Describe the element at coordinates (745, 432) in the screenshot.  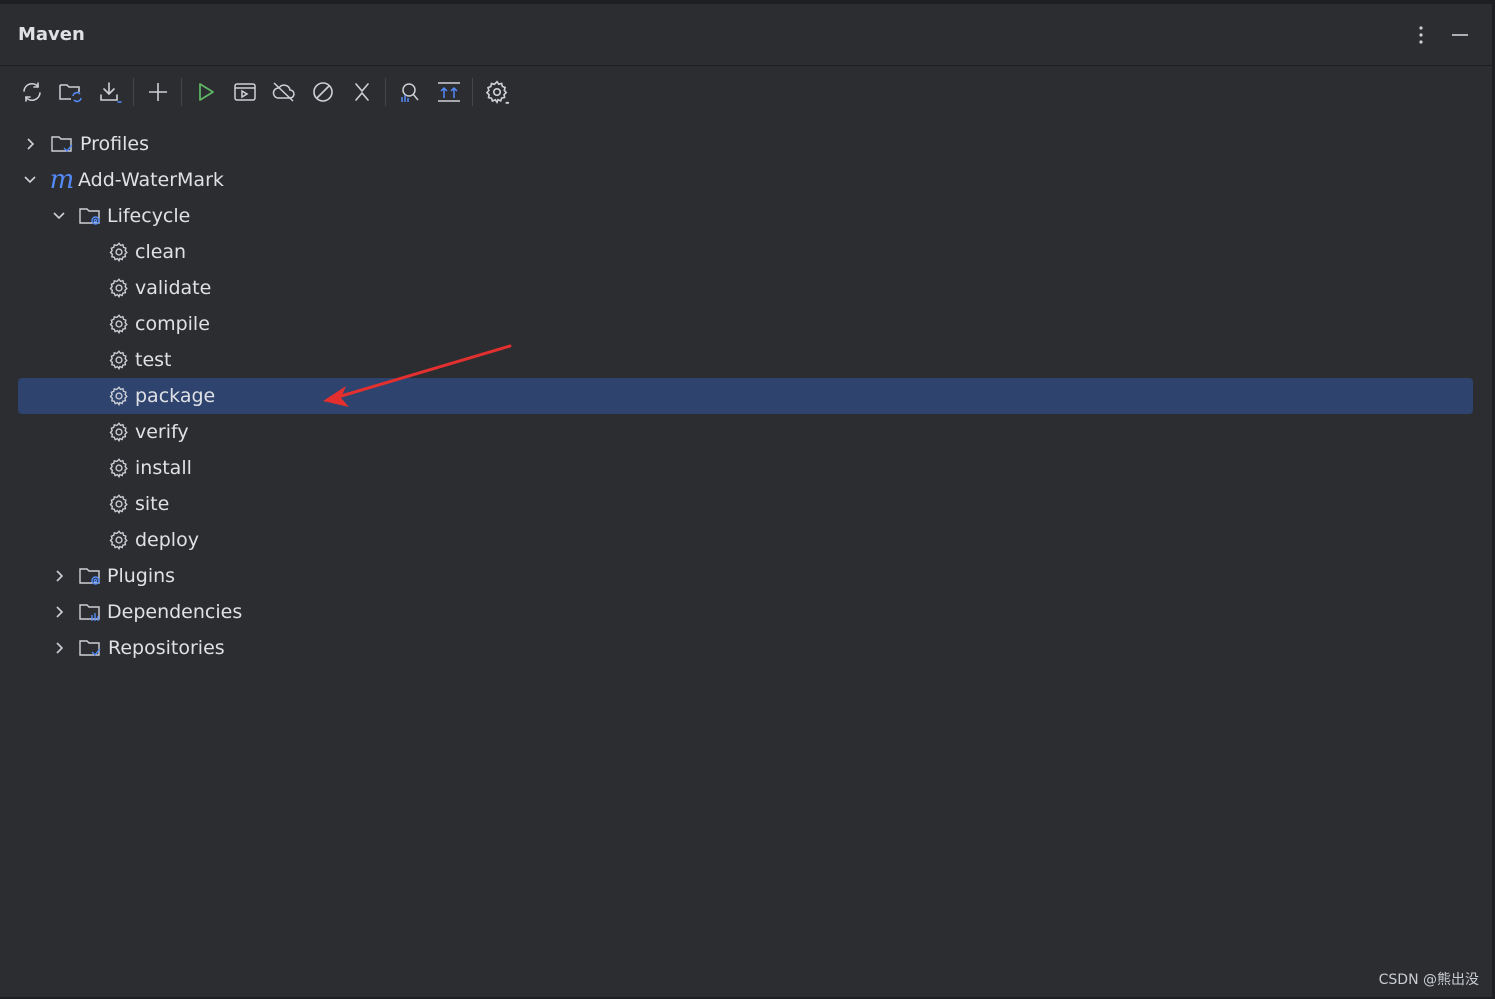
I see `goal-verify: verify` at that location.